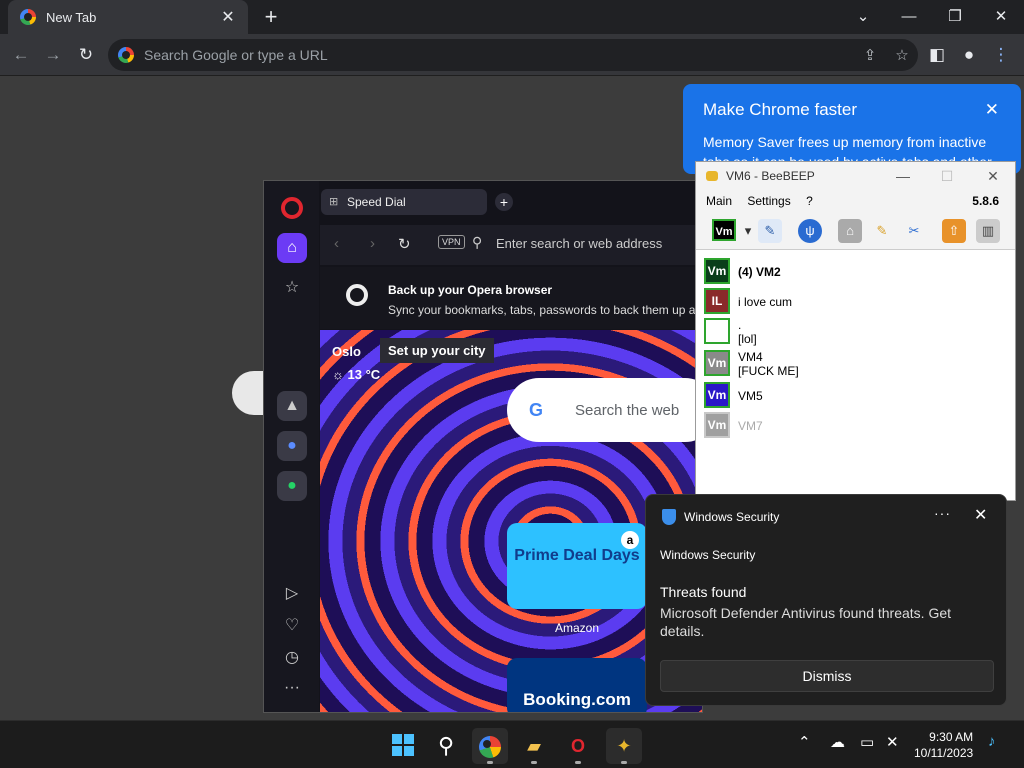  I want to click on avatar: IL, so click(717, 301).